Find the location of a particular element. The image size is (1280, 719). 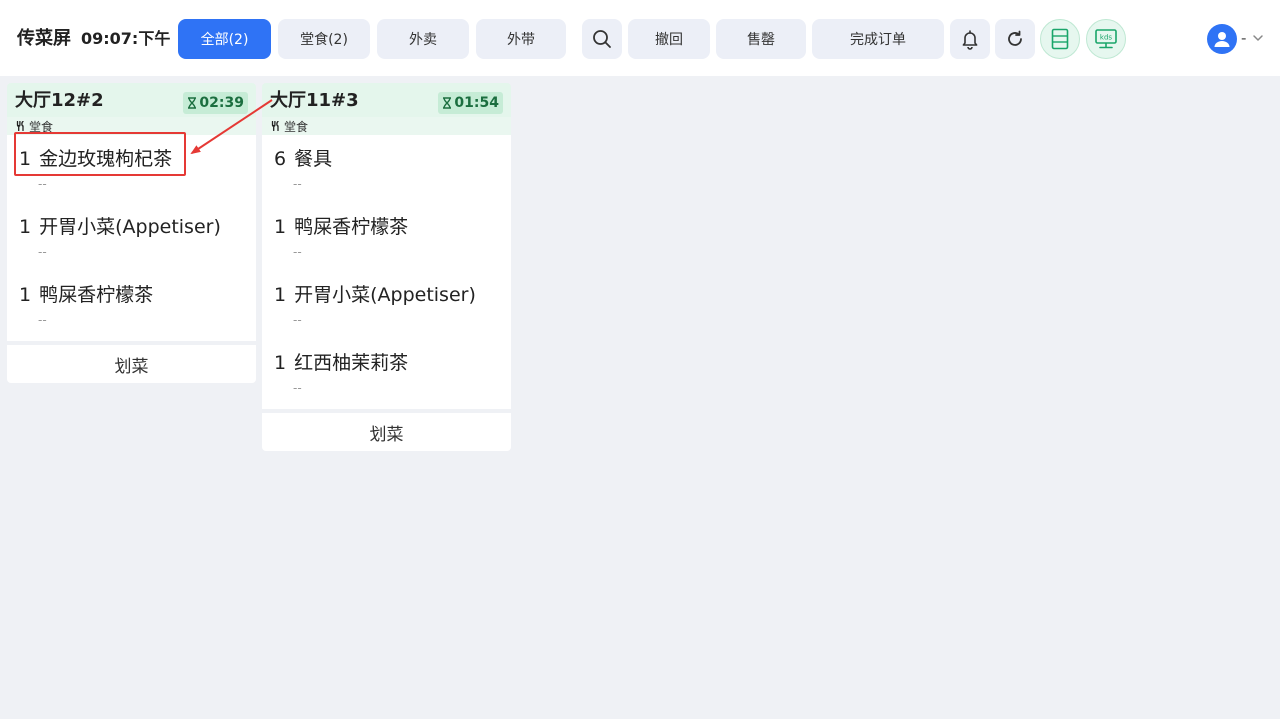

list-view-button is located at coordinates (1060, 39).